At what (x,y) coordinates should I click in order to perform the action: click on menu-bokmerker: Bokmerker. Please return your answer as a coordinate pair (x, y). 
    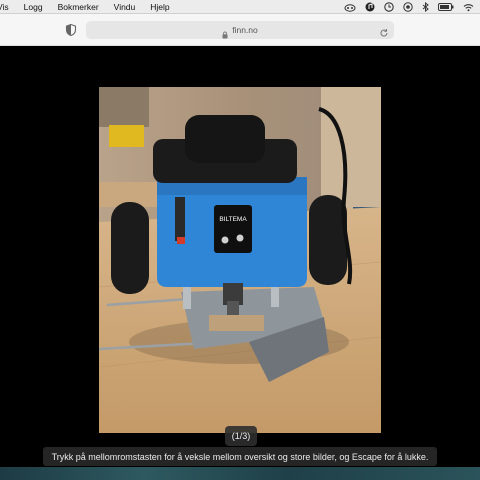
    Looking at the image, I should click on (78, 7).